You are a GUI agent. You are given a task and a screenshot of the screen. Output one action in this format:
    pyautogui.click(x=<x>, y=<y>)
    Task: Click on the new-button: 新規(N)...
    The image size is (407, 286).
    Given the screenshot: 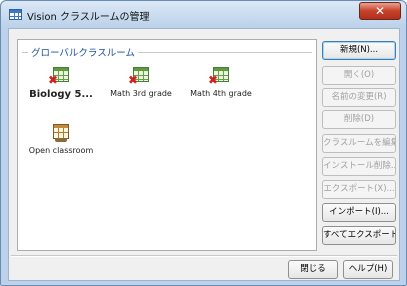 What is the action you would take?
    pyautogui.click(x=359, y=50)
    